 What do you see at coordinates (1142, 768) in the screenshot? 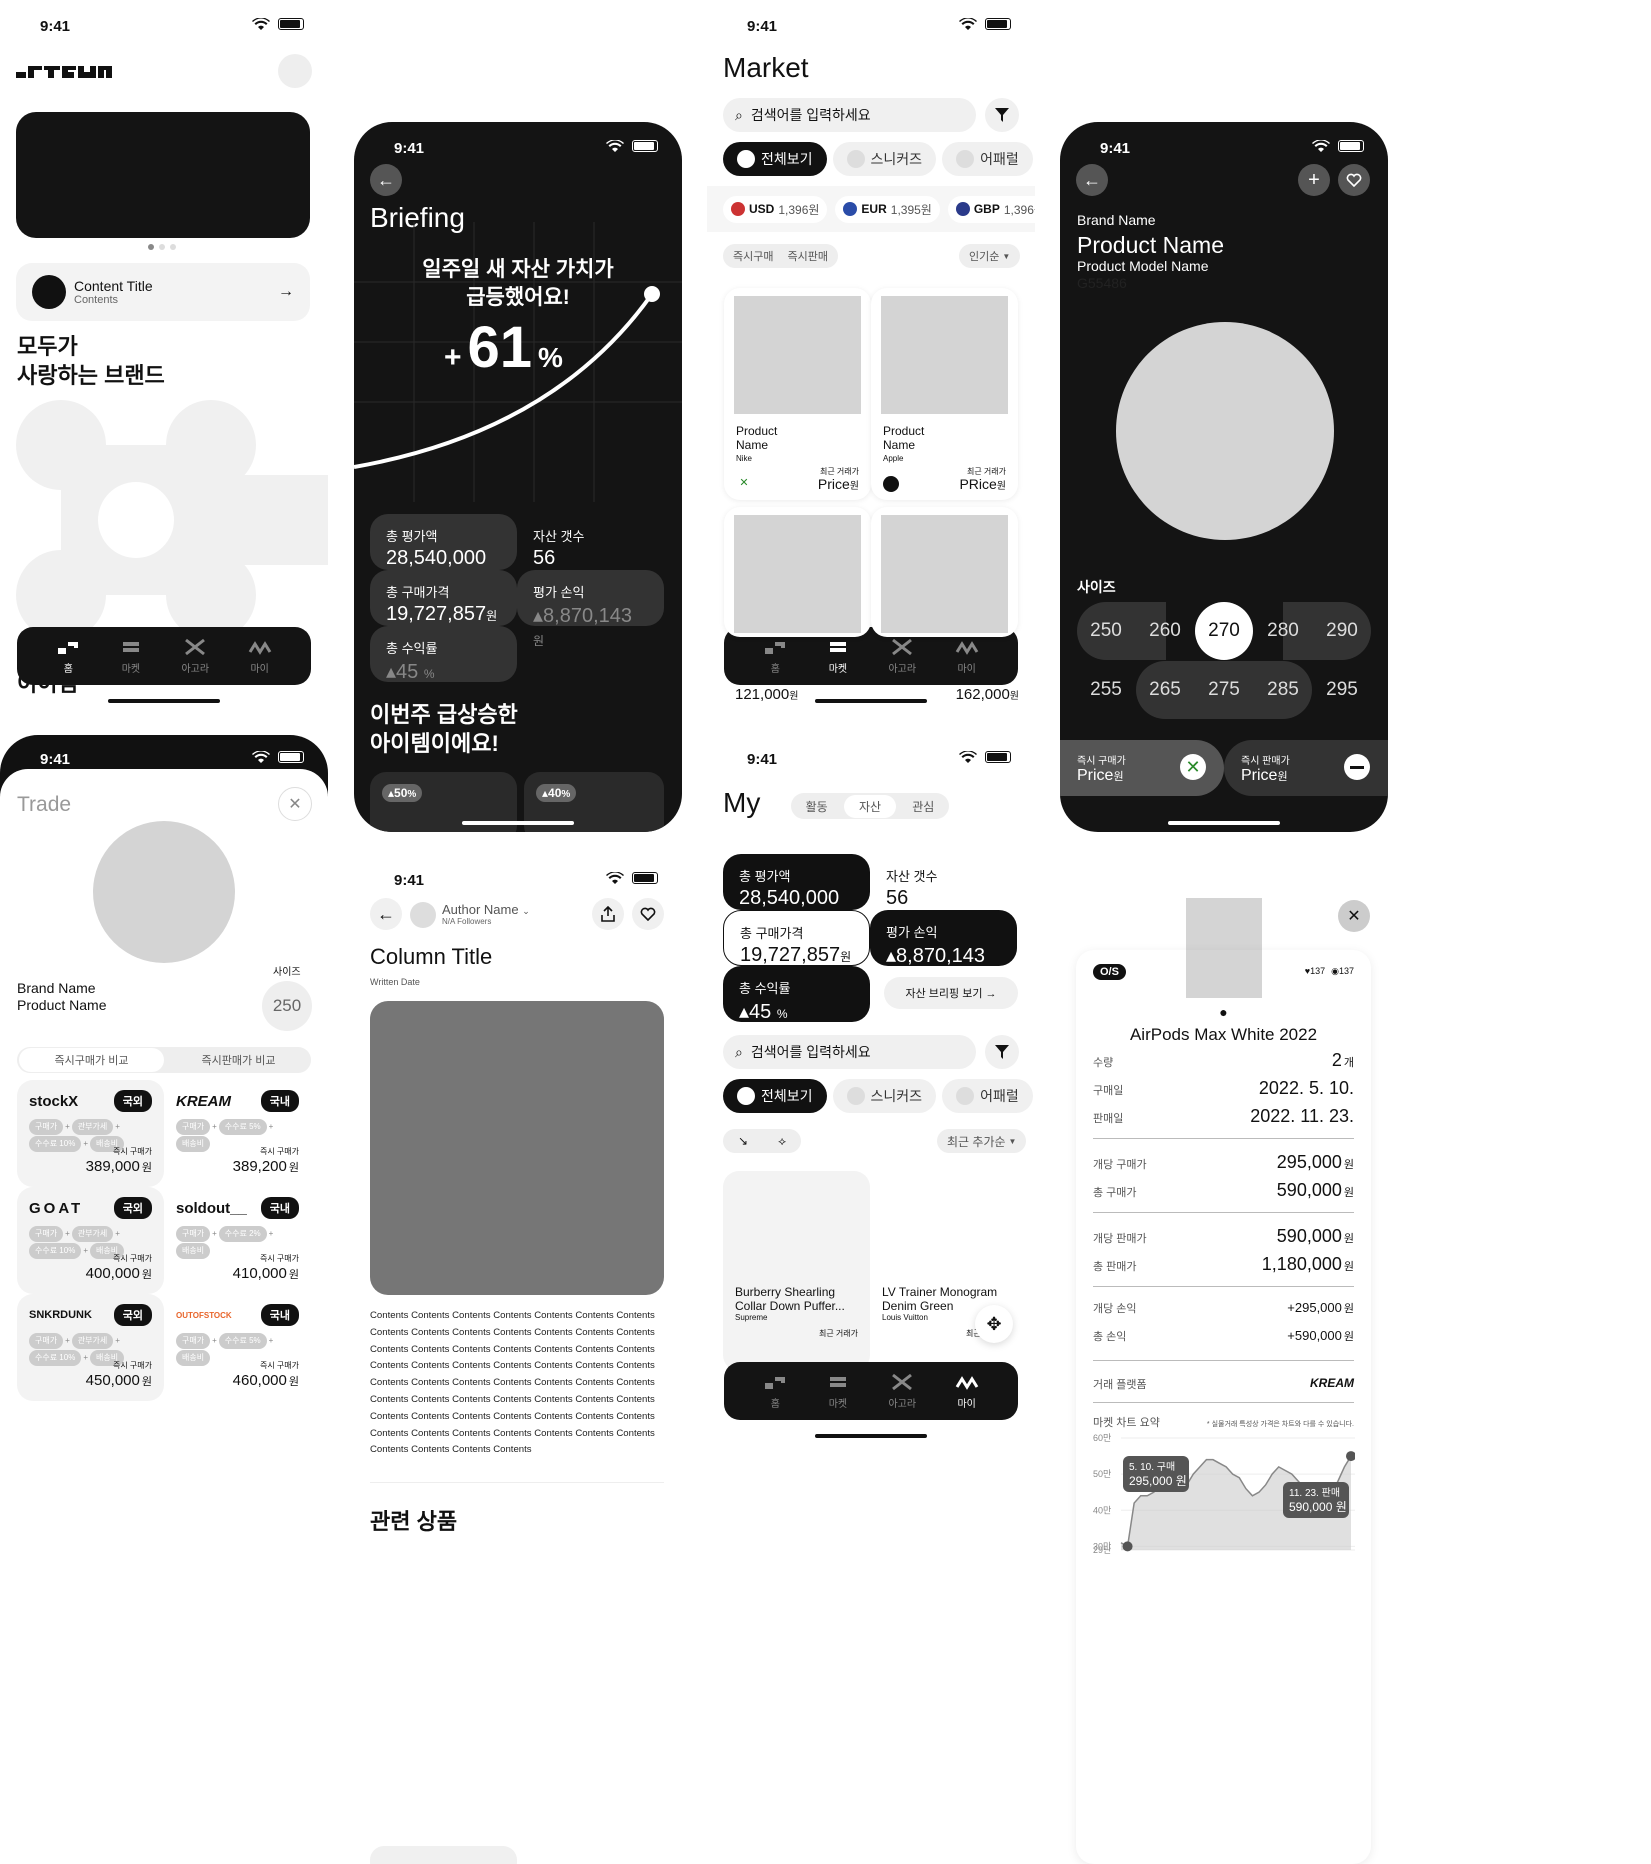
I see `buy-price-card: 즉시 구매가 Price원 ✕` at bounding box center [1142, 768].